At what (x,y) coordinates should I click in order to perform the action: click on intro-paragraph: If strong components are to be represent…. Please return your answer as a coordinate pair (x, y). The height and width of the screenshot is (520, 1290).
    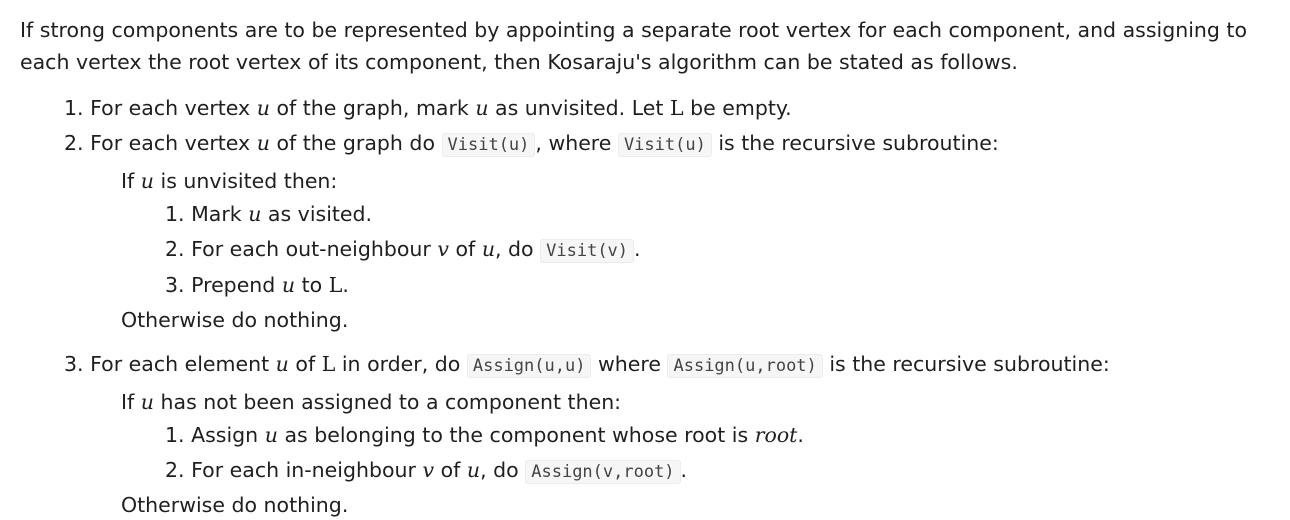
    Looking at the image, I should click on (634, 46).